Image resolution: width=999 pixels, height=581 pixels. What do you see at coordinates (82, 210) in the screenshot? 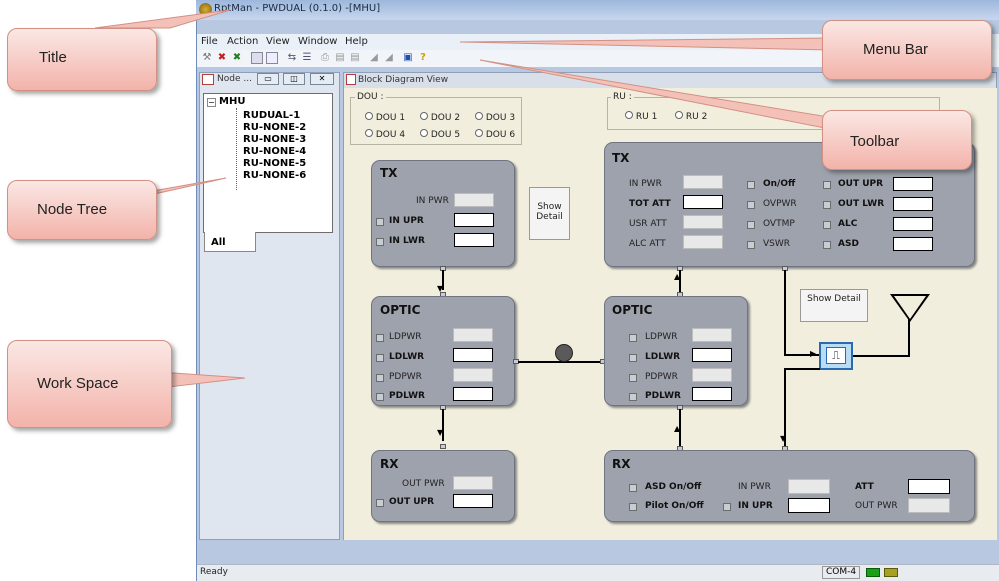
I see `callout-node-tree: Node Tree` at bounding box center [82, 210].